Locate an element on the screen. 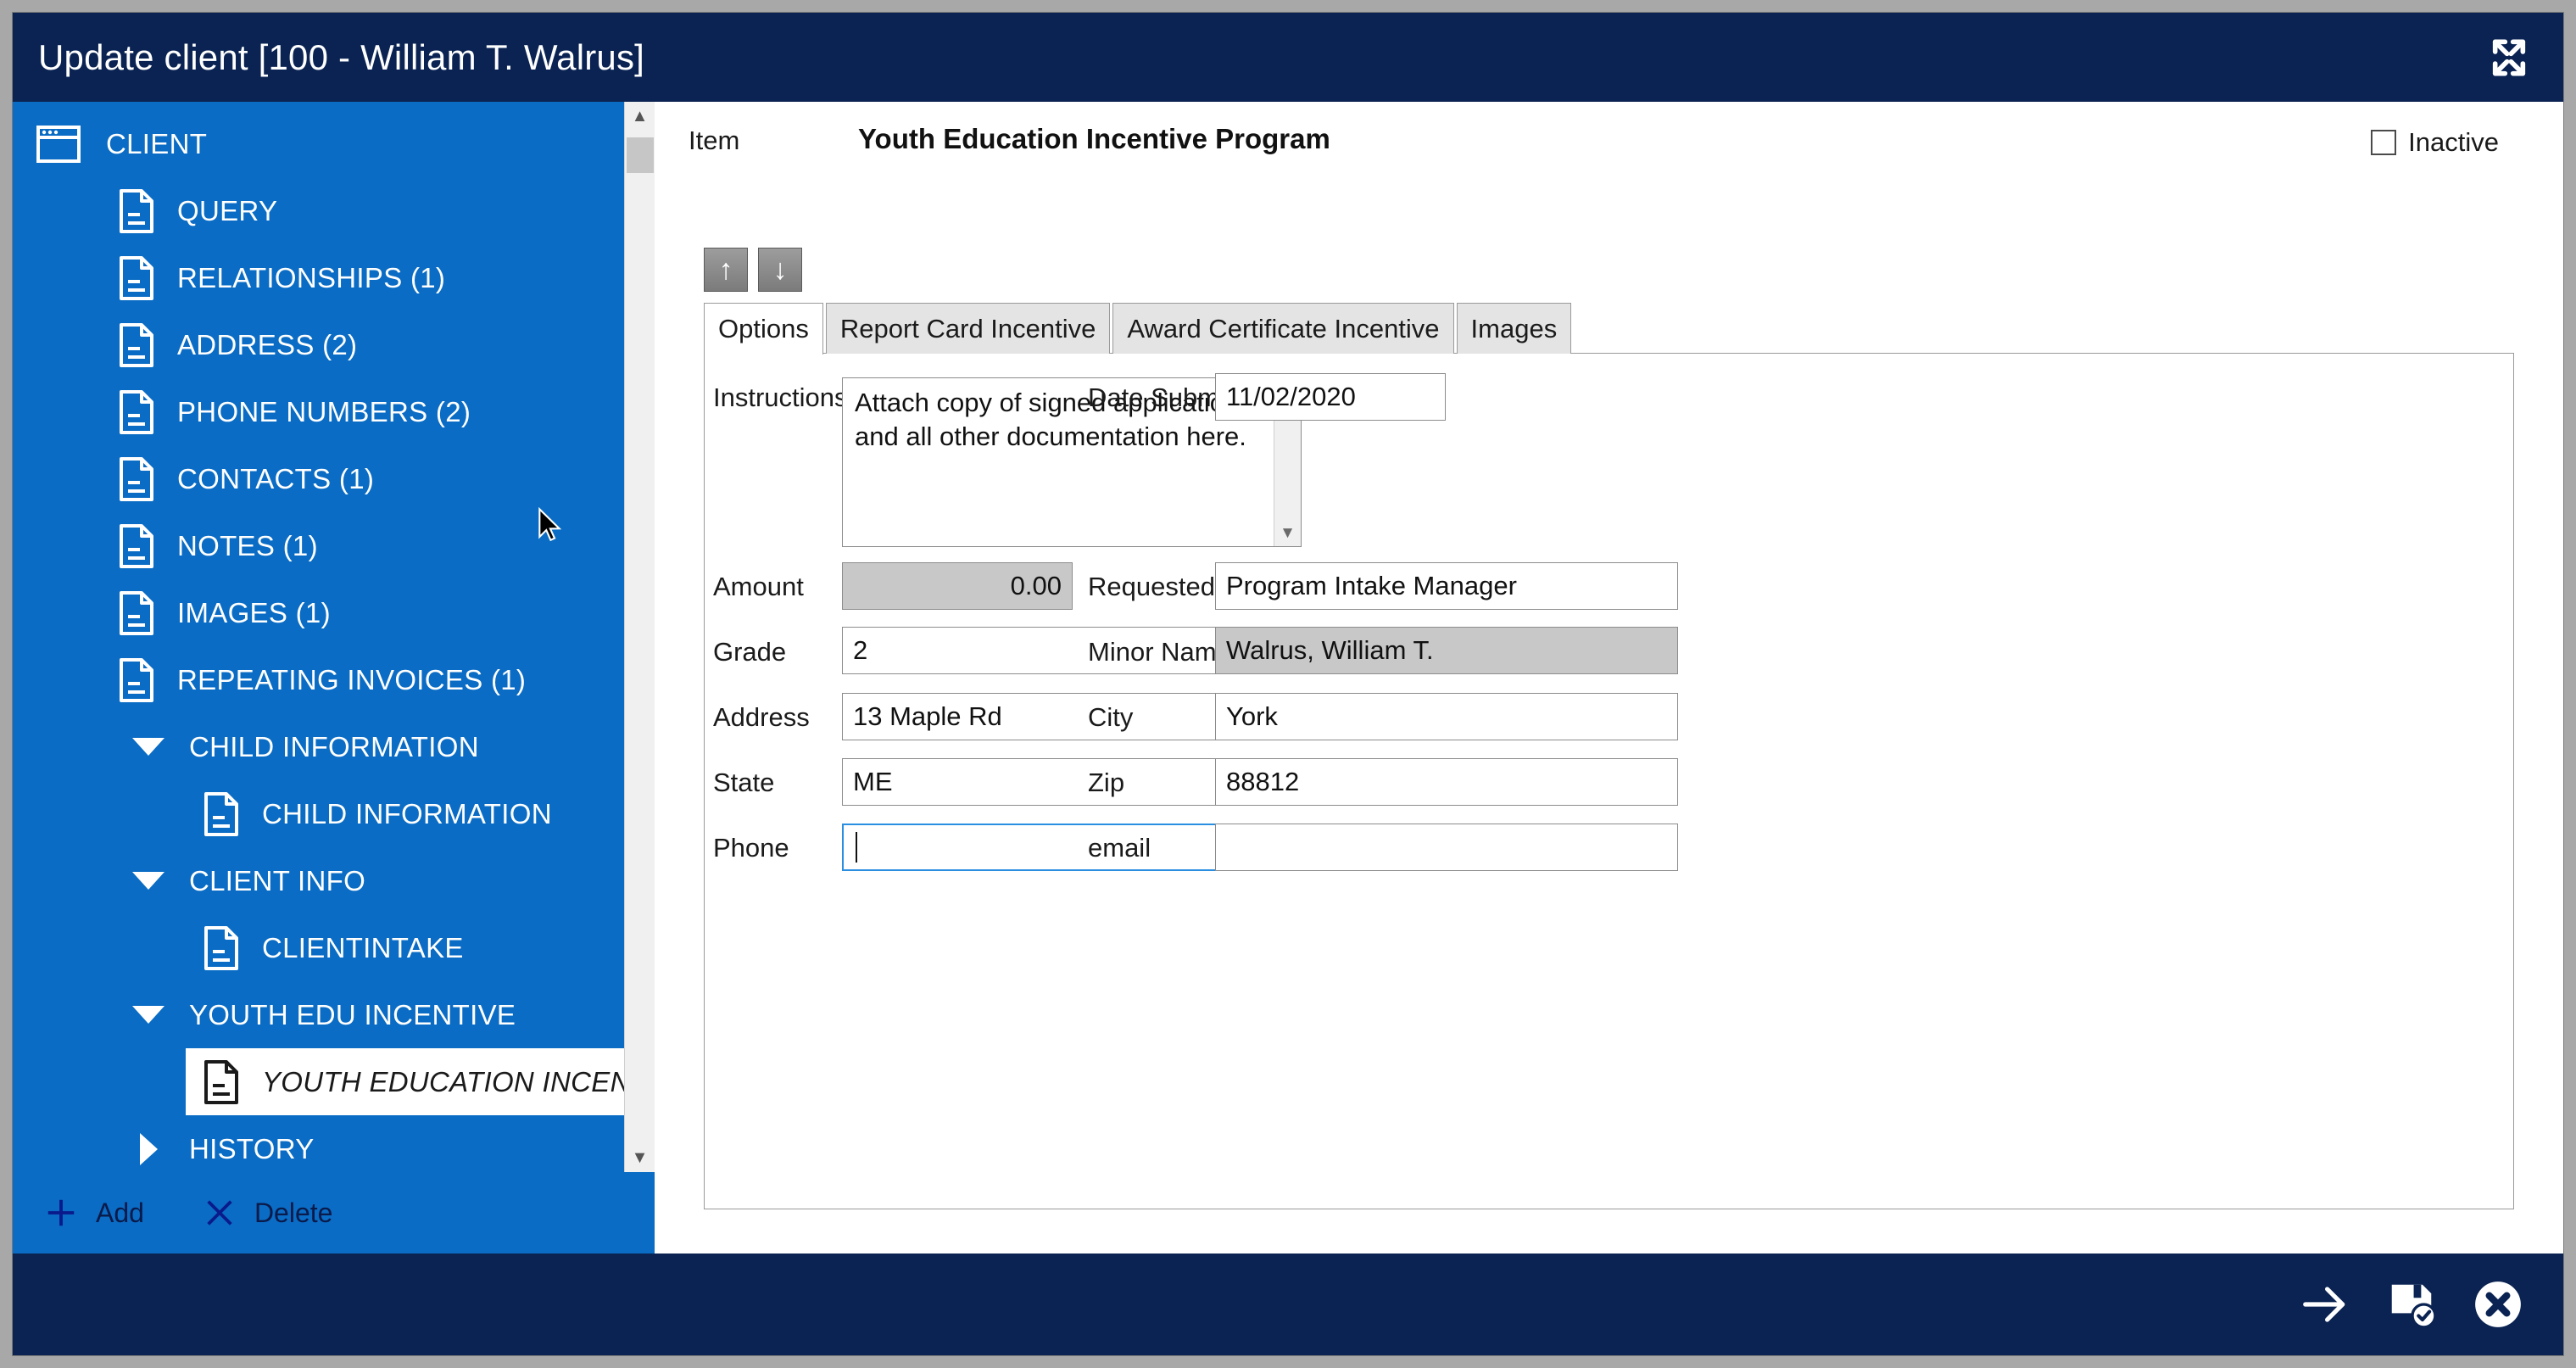  save-button is located at coordinates (2411, 1304).